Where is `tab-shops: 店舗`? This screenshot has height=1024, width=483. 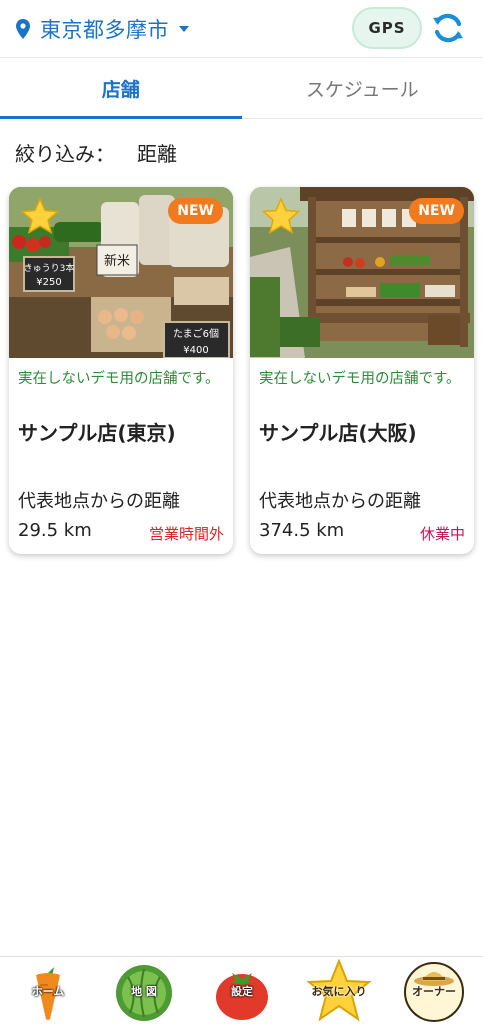 tab-shops: 店舗 is located at coordinates (121, 89).